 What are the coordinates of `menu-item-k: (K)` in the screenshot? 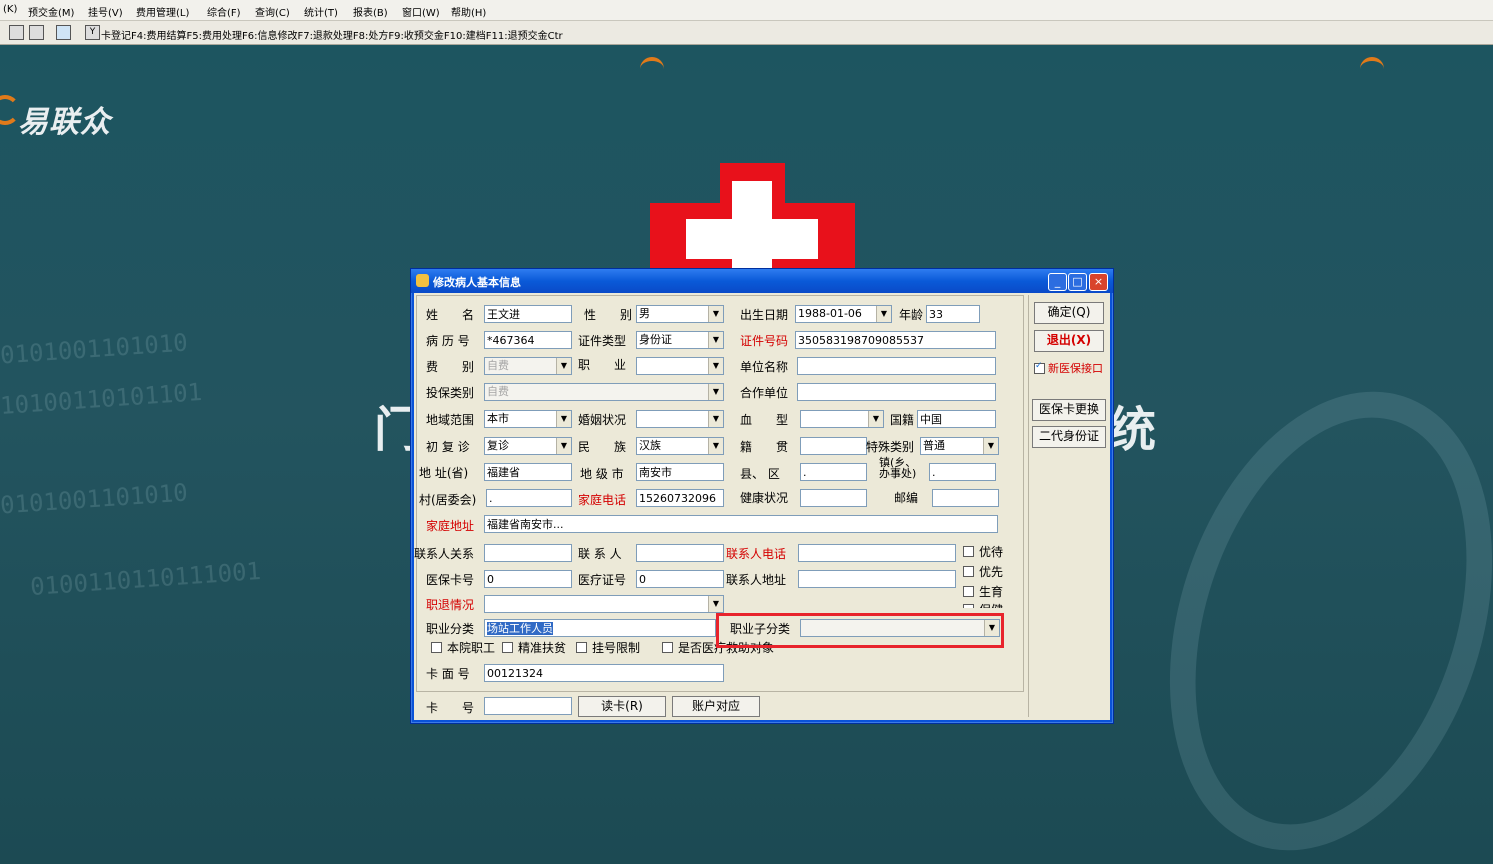 It's located at (10, 9).